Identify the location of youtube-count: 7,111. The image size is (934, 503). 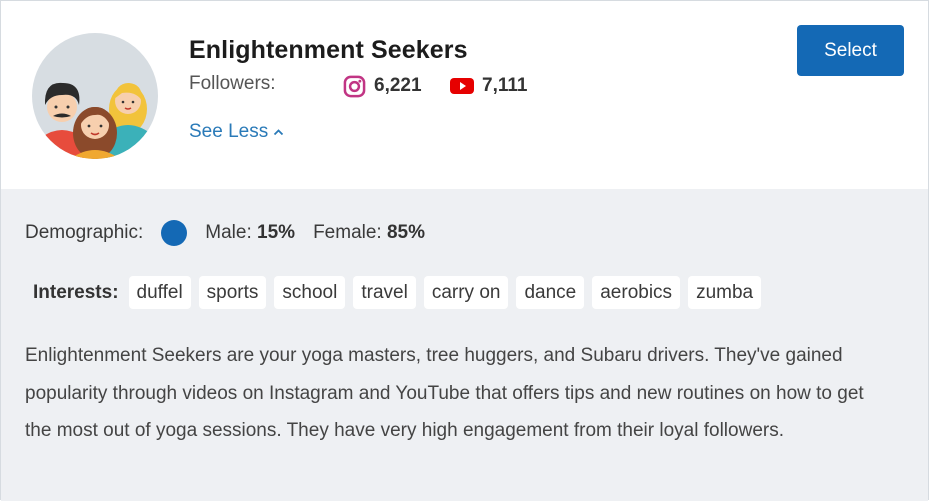
(505, 85).